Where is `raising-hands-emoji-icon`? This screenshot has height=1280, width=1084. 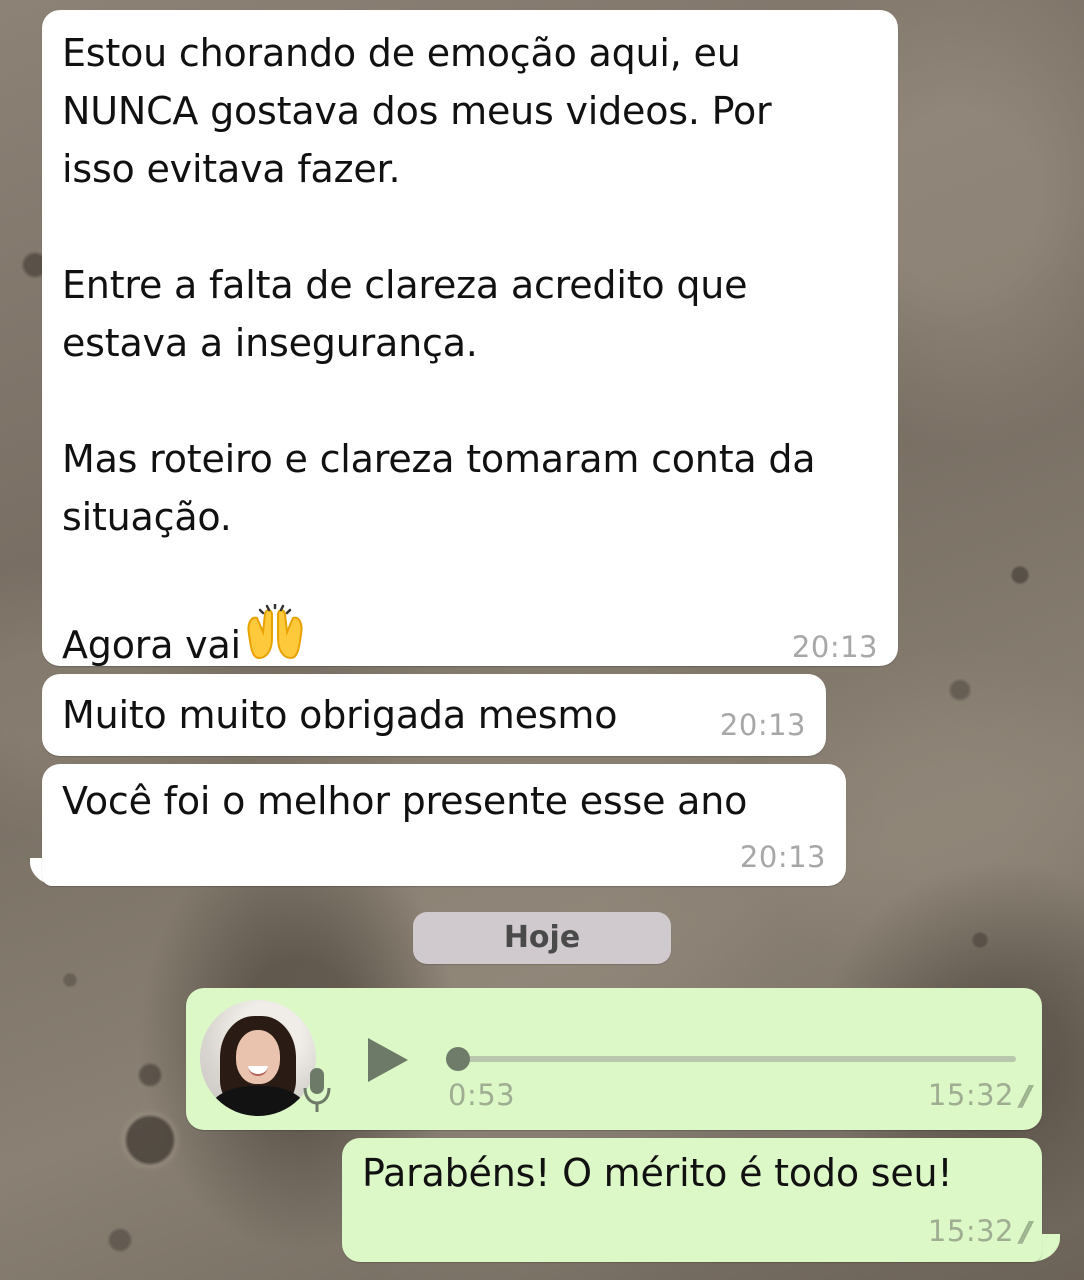 raising-hands-emoji-icon is located at coordinates (275, 640).